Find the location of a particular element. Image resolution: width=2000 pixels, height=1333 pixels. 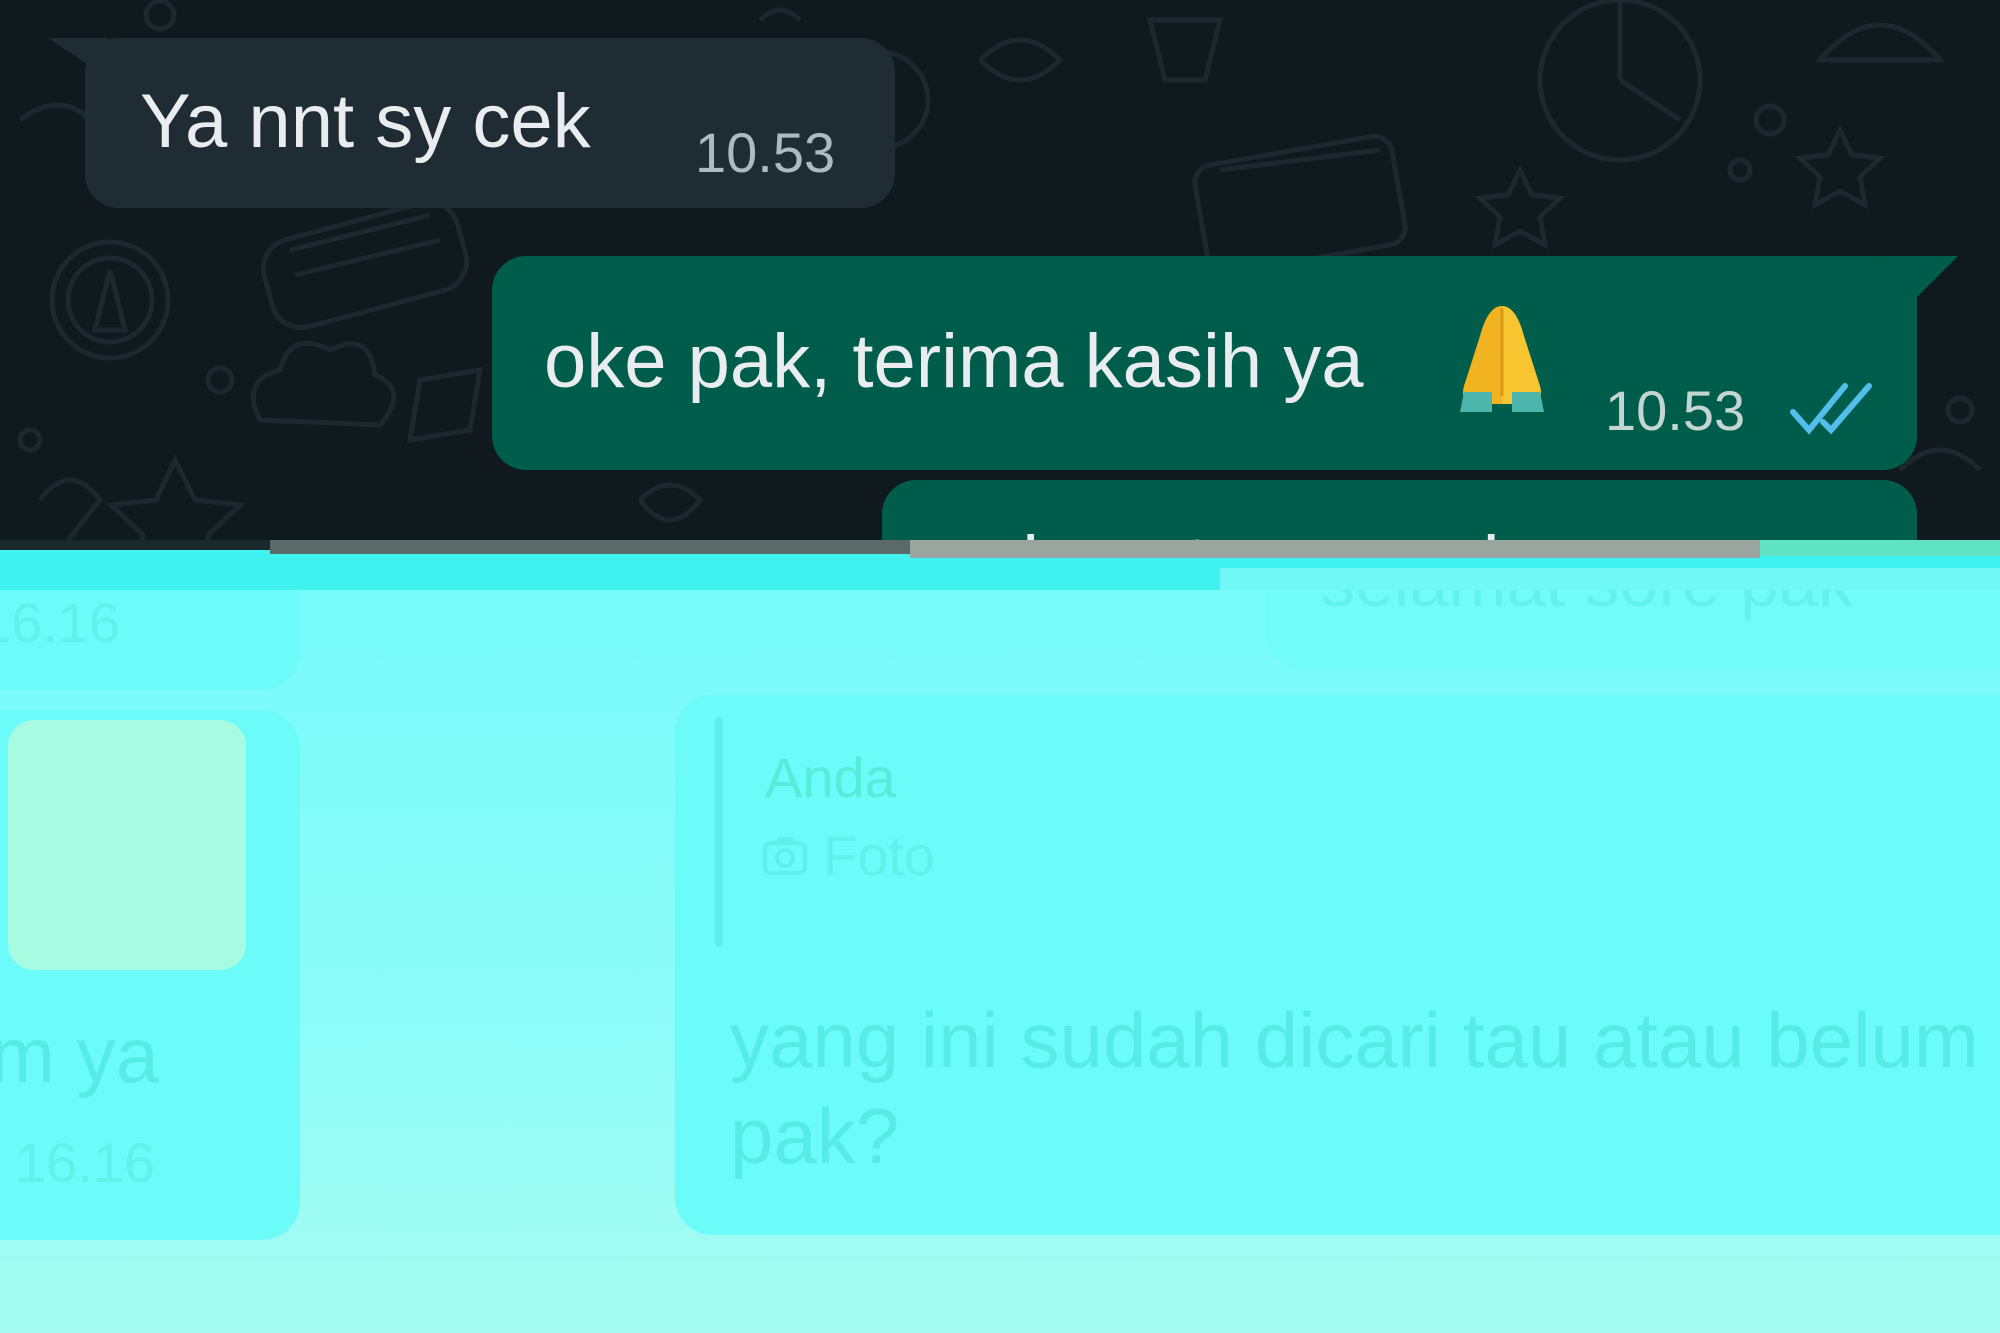

glitch-band is located at coordinates (1000, 565).